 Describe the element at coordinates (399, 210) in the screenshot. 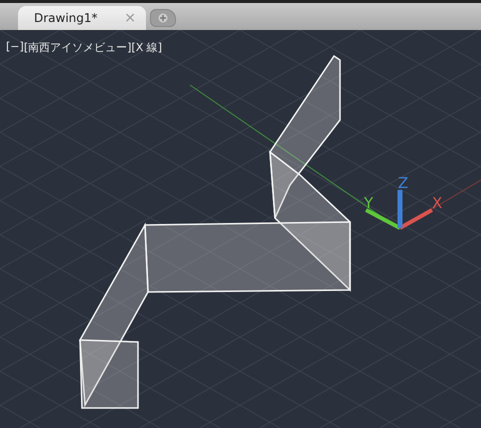

I see `axis-gizmo-drawing` at that location.